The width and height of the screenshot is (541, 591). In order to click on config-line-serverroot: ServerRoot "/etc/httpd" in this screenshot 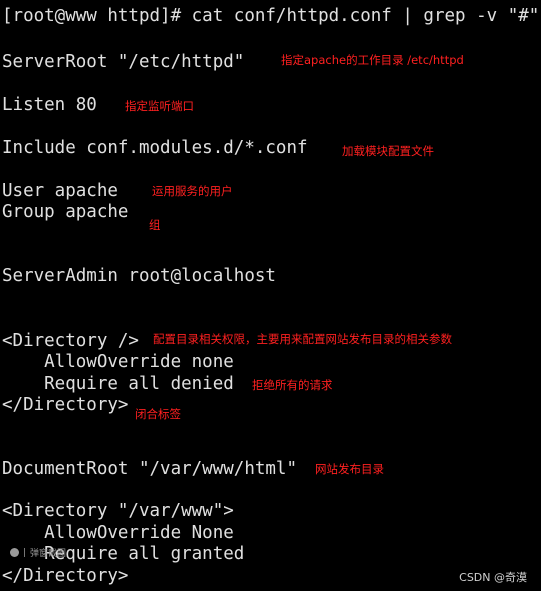, I will do `click(123, 62)`.